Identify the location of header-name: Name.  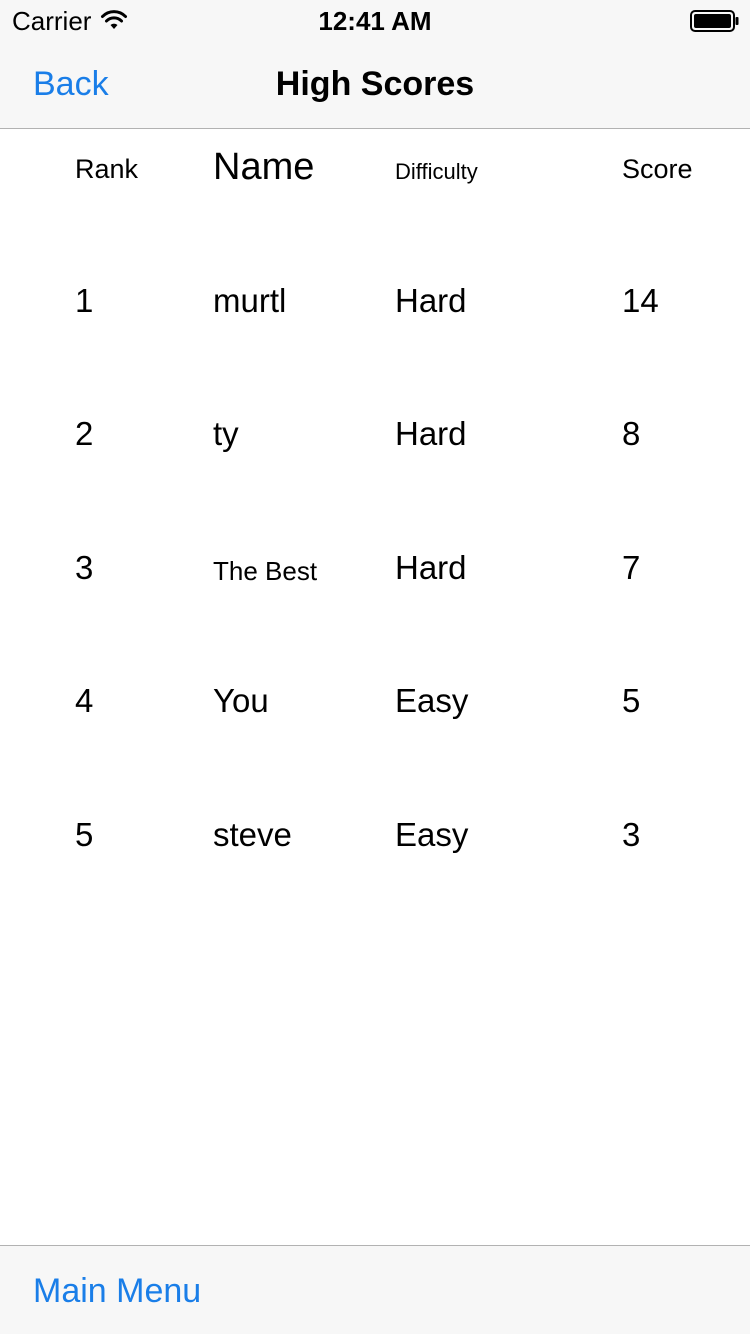
(264, 167).